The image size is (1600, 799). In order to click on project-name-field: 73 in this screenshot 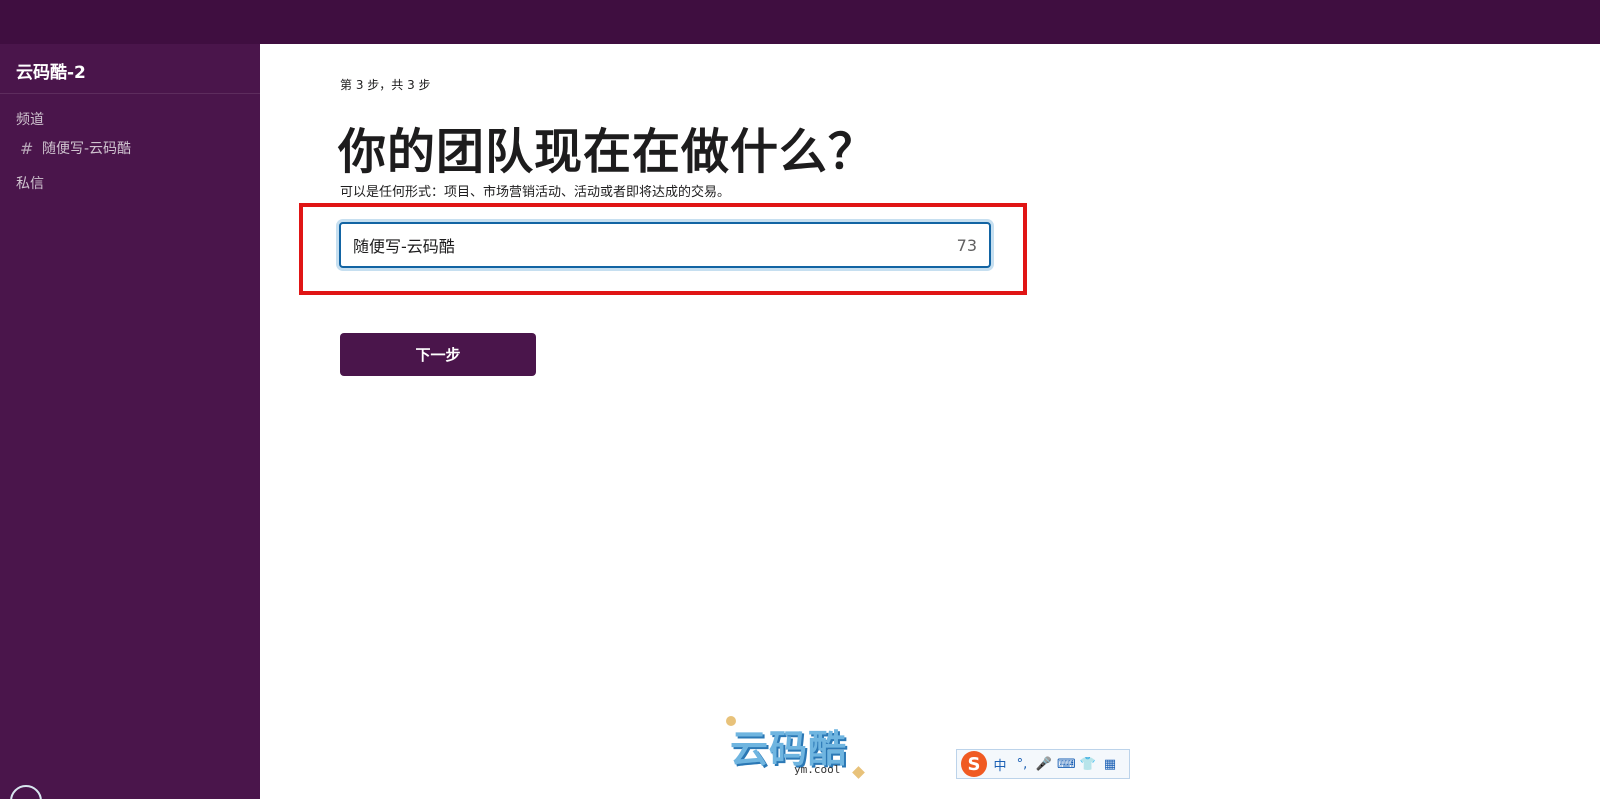, I will do `click(665, 245)`.